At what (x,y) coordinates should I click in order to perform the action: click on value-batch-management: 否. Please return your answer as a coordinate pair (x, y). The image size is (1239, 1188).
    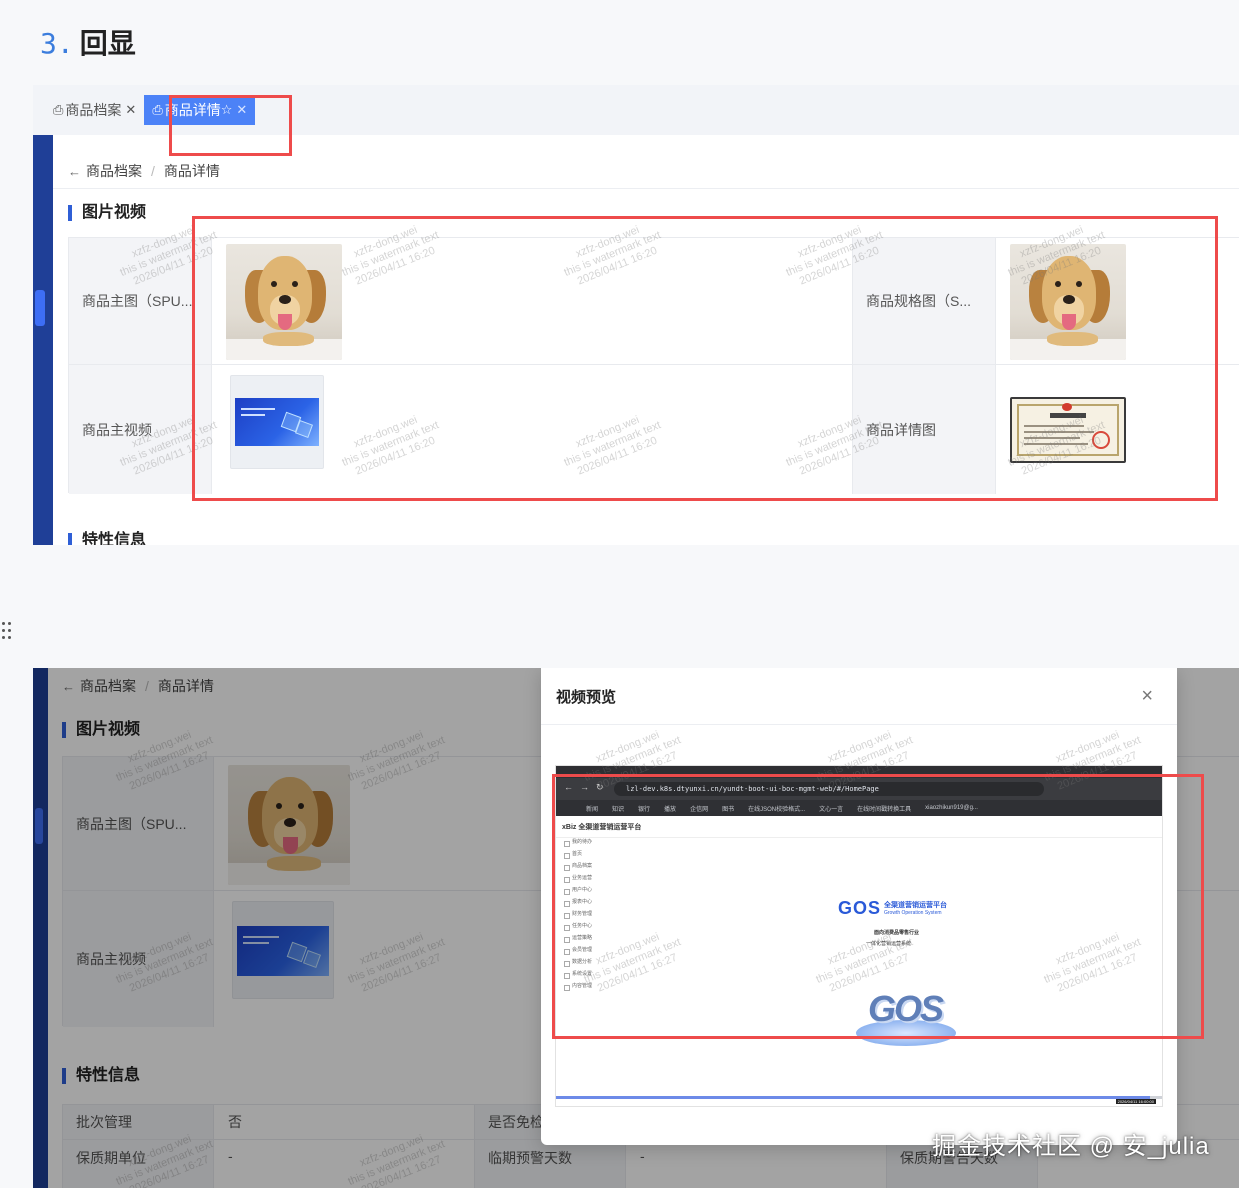
    Looking at the image, I should click on (344, 1122).